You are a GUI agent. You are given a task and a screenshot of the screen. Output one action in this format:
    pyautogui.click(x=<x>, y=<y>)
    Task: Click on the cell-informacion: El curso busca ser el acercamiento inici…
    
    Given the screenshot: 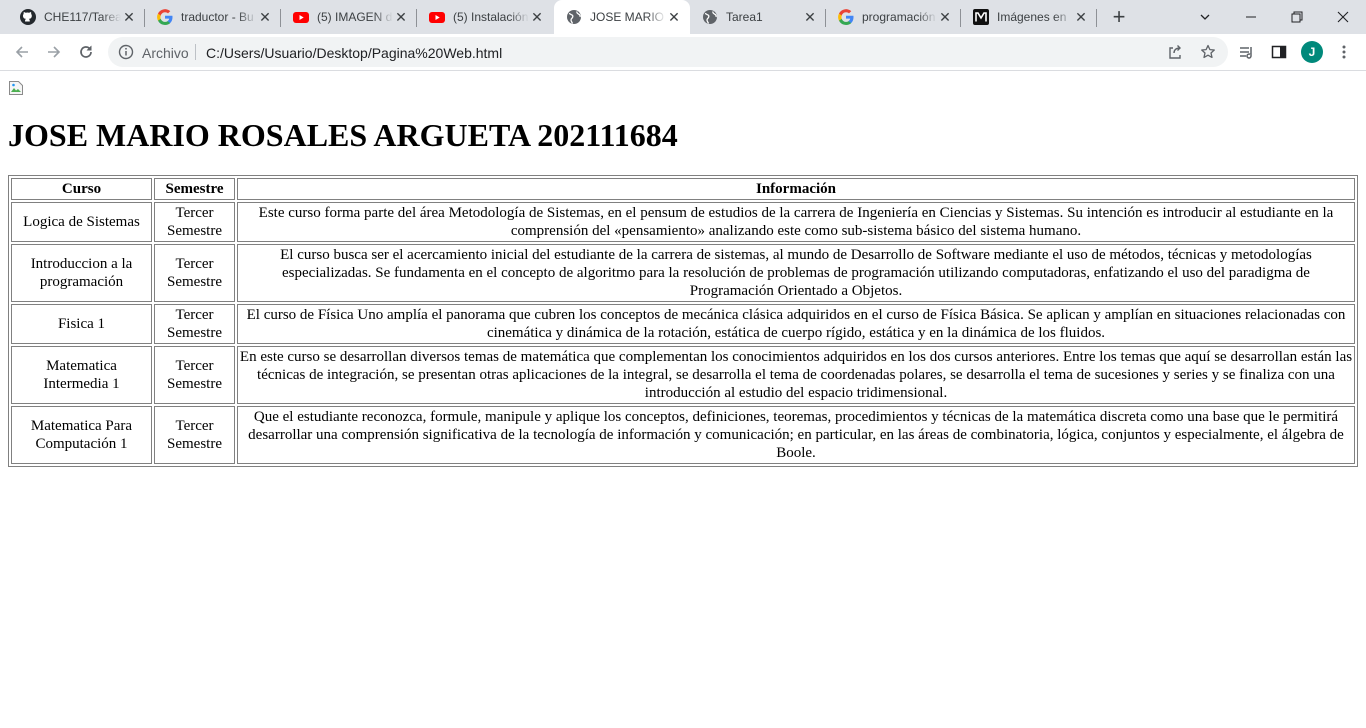 What is the action you would take?
    pyautogui.click(x=796, y=273)
    